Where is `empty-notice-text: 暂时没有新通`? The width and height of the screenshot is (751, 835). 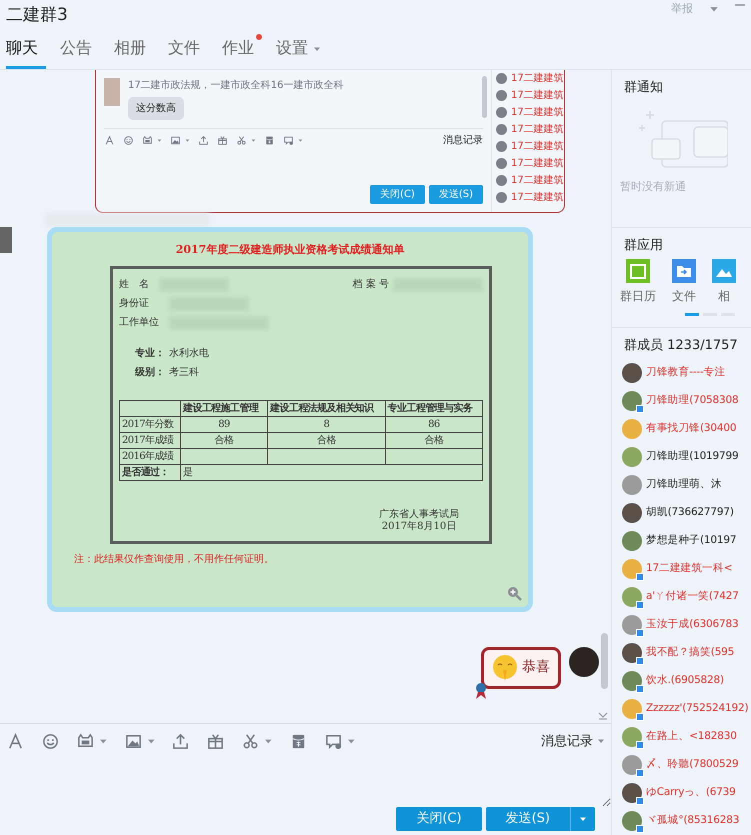
empty-notice-text: 暂时没有新通 is located at coordinates (653, 187).